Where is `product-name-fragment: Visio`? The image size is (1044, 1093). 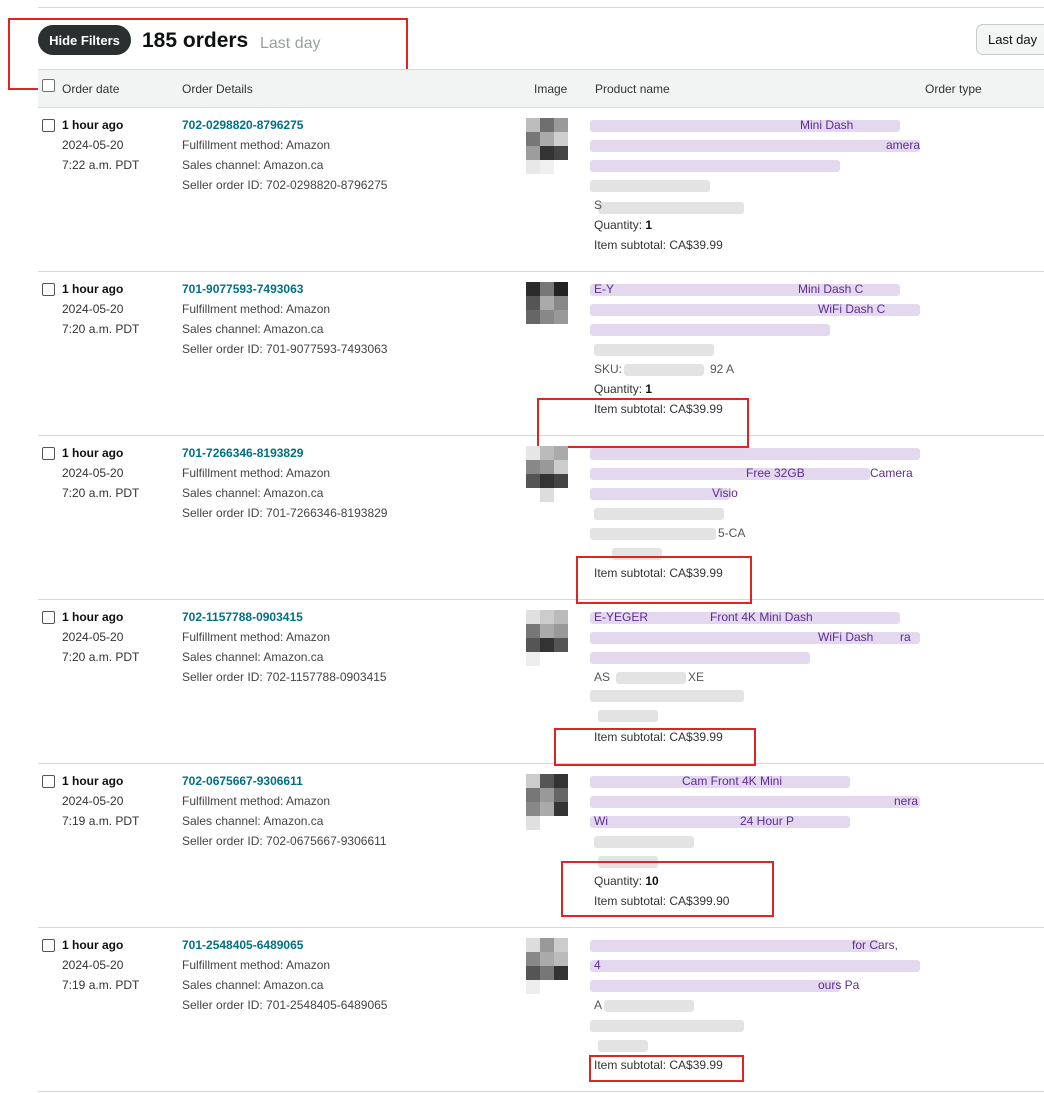
product-name-fragment: Visio is located at coordinates (725, 493).